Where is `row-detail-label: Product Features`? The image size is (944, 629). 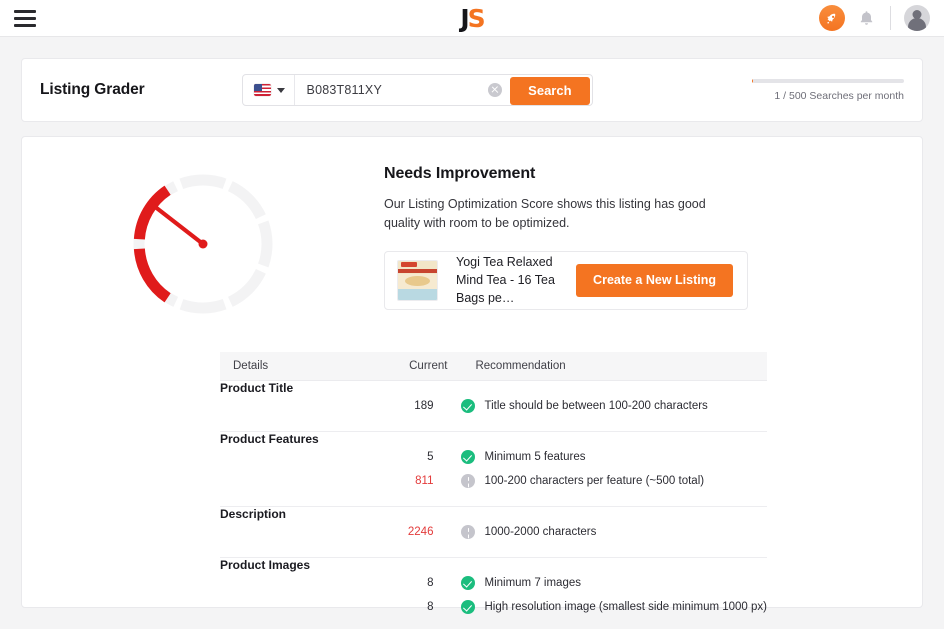 row-detail-label: Product Features is located at coordinates (269, 439).